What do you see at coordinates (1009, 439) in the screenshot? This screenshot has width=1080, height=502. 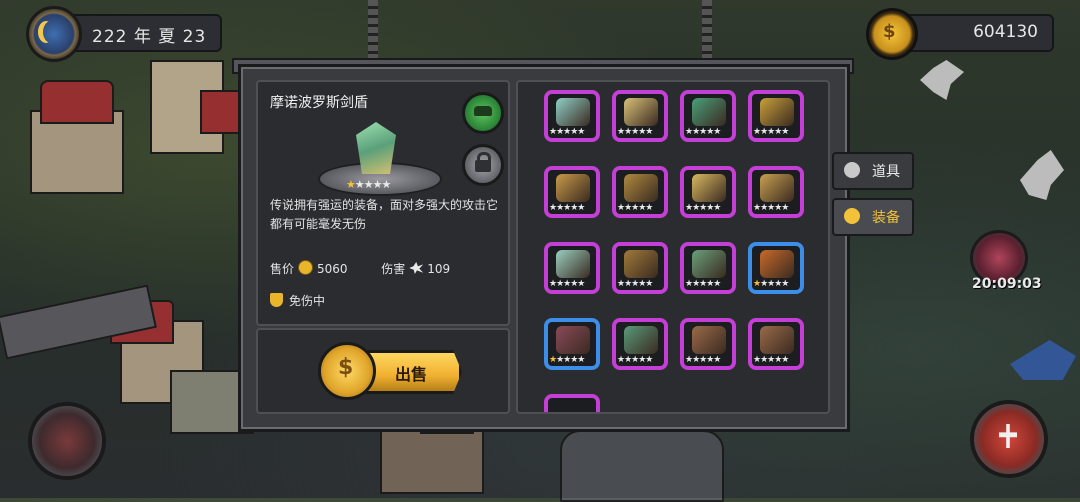 I see `battle-button` at bounding box center [1009, 439].